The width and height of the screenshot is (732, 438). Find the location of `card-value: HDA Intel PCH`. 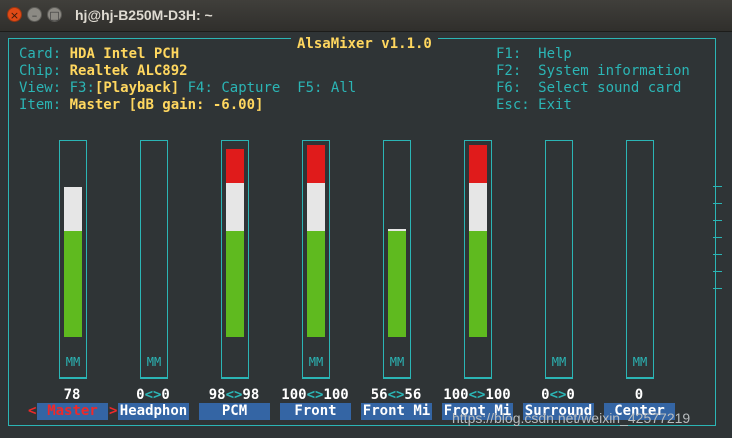

card-value: HDA Intel PCH is located at coordinates (124, 54).